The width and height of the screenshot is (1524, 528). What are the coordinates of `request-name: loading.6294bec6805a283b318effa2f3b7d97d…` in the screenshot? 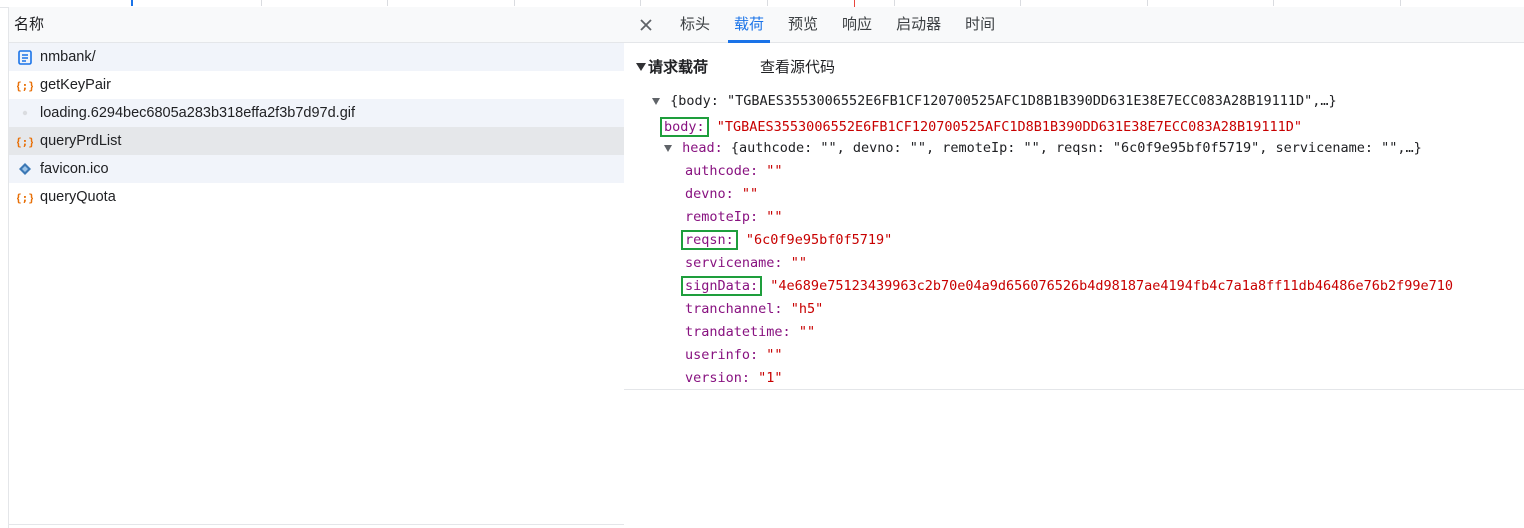 It's located at (198, 113).